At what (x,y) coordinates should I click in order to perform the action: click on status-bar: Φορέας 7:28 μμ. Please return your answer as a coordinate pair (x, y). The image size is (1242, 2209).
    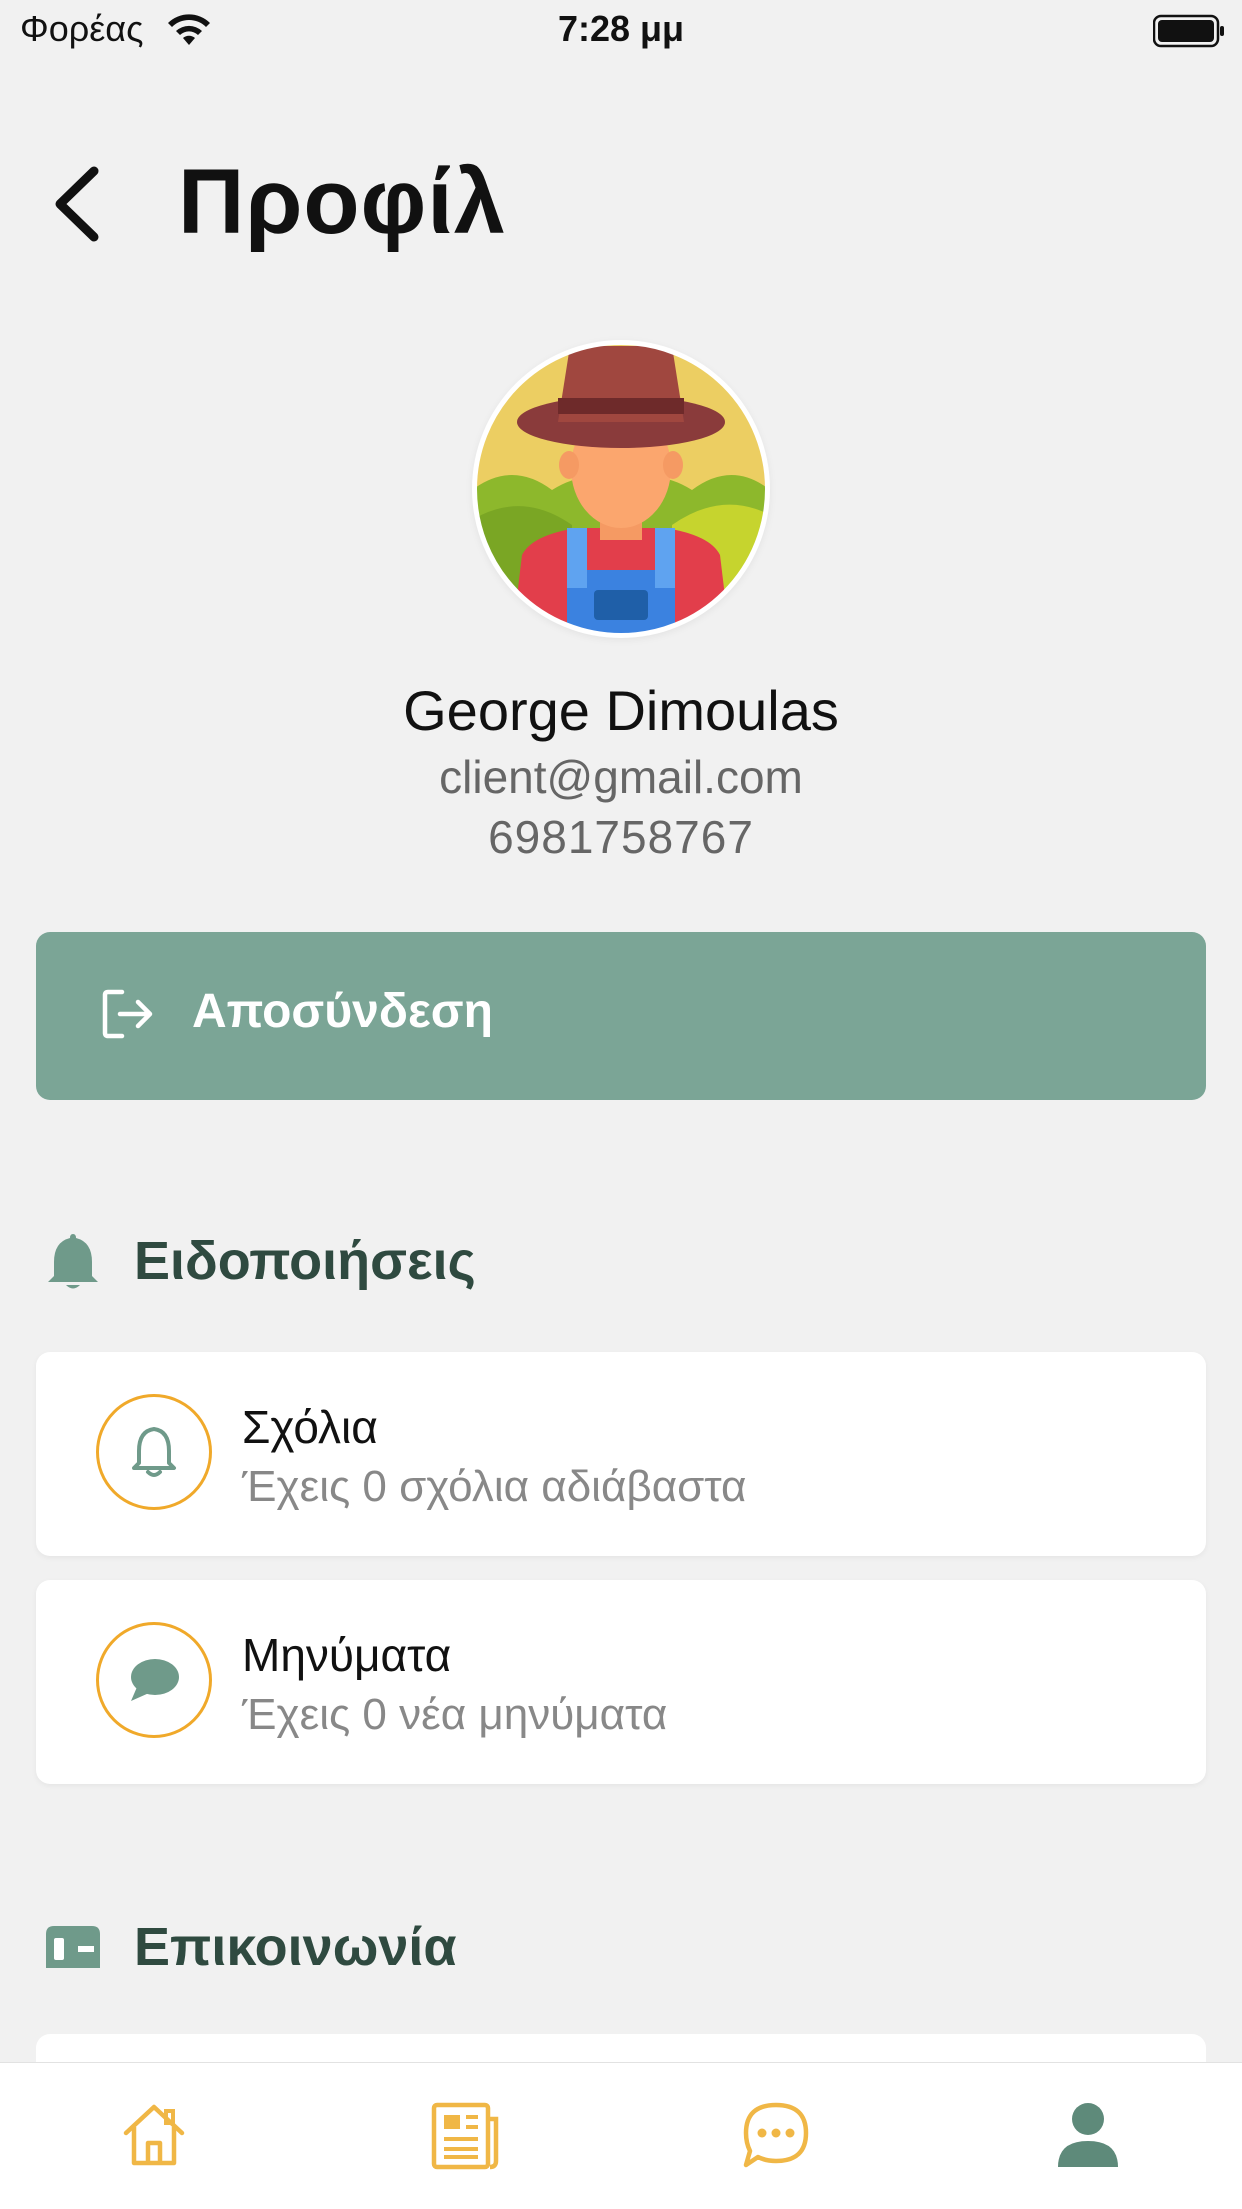
    Looking at the image, I should click on (621, 31).